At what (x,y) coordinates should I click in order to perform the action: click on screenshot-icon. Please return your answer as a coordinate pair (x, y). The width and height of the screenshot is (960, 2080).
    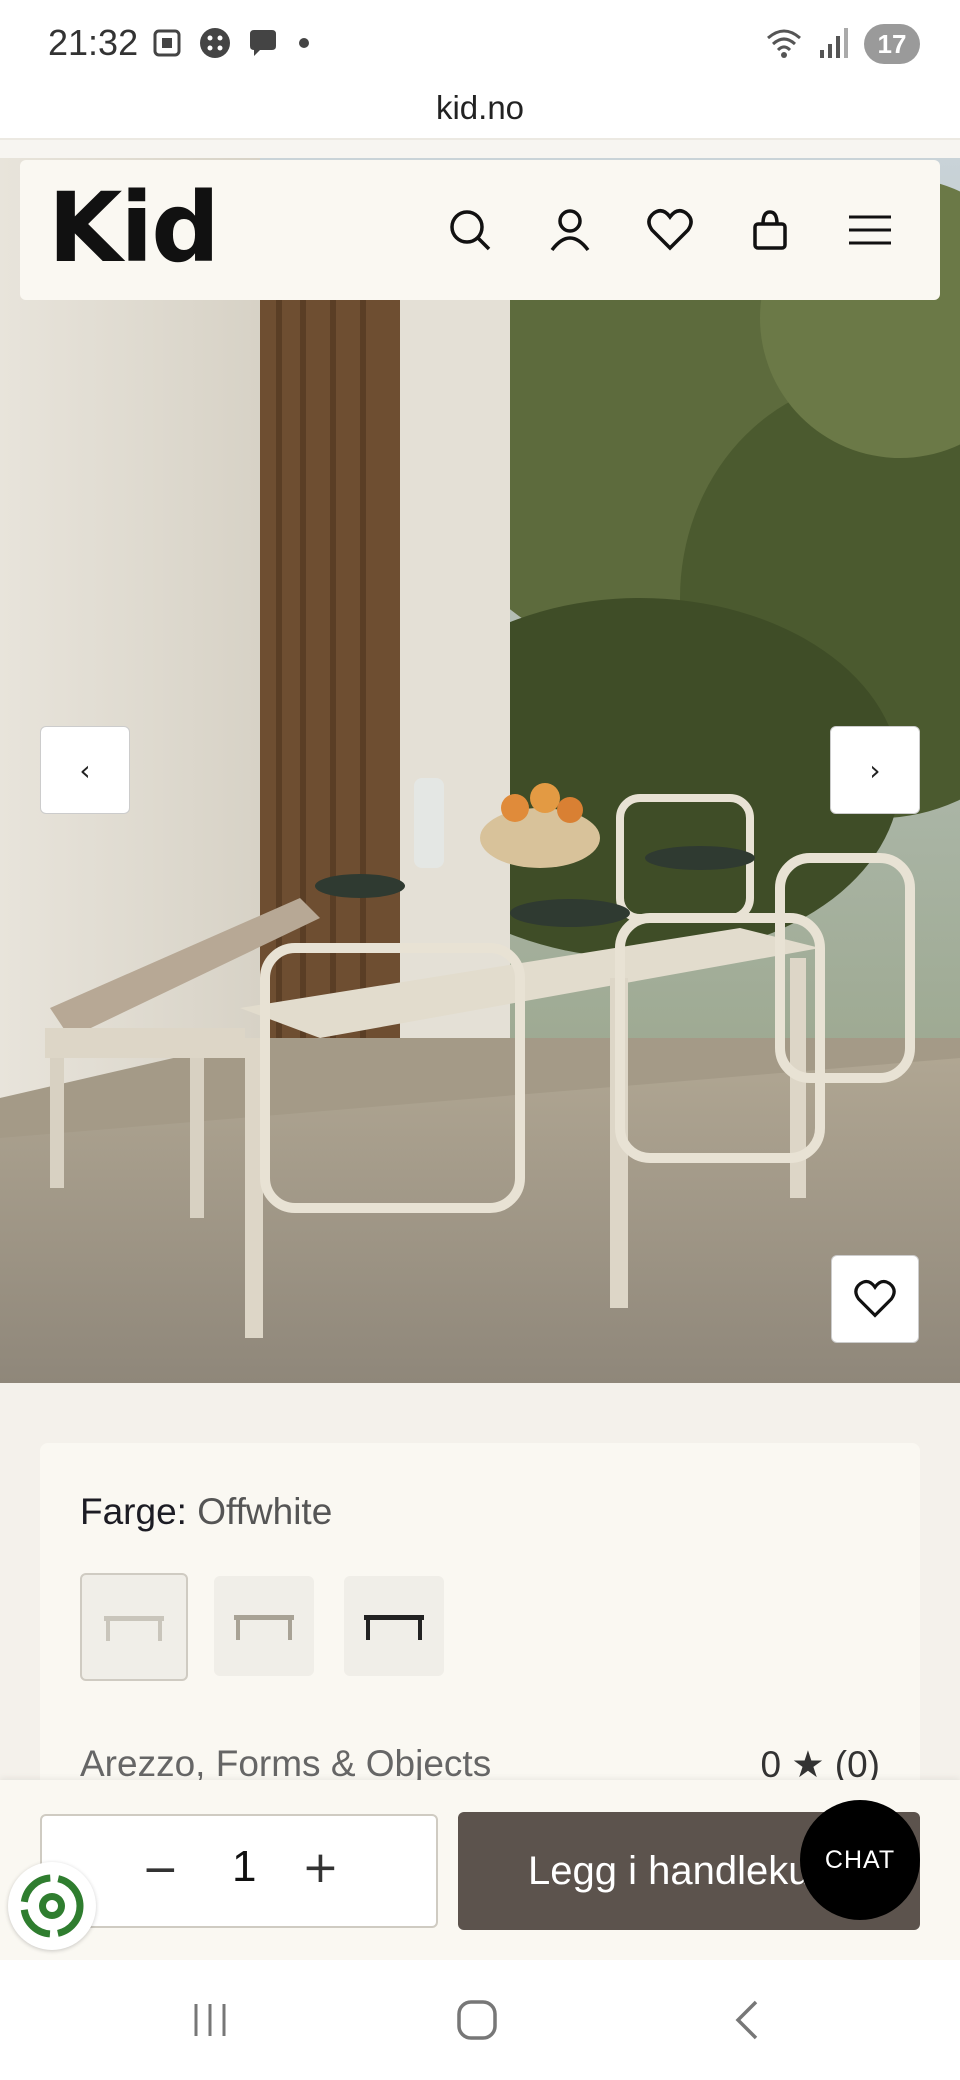
    Looking at the image, I should click on (167, 43).